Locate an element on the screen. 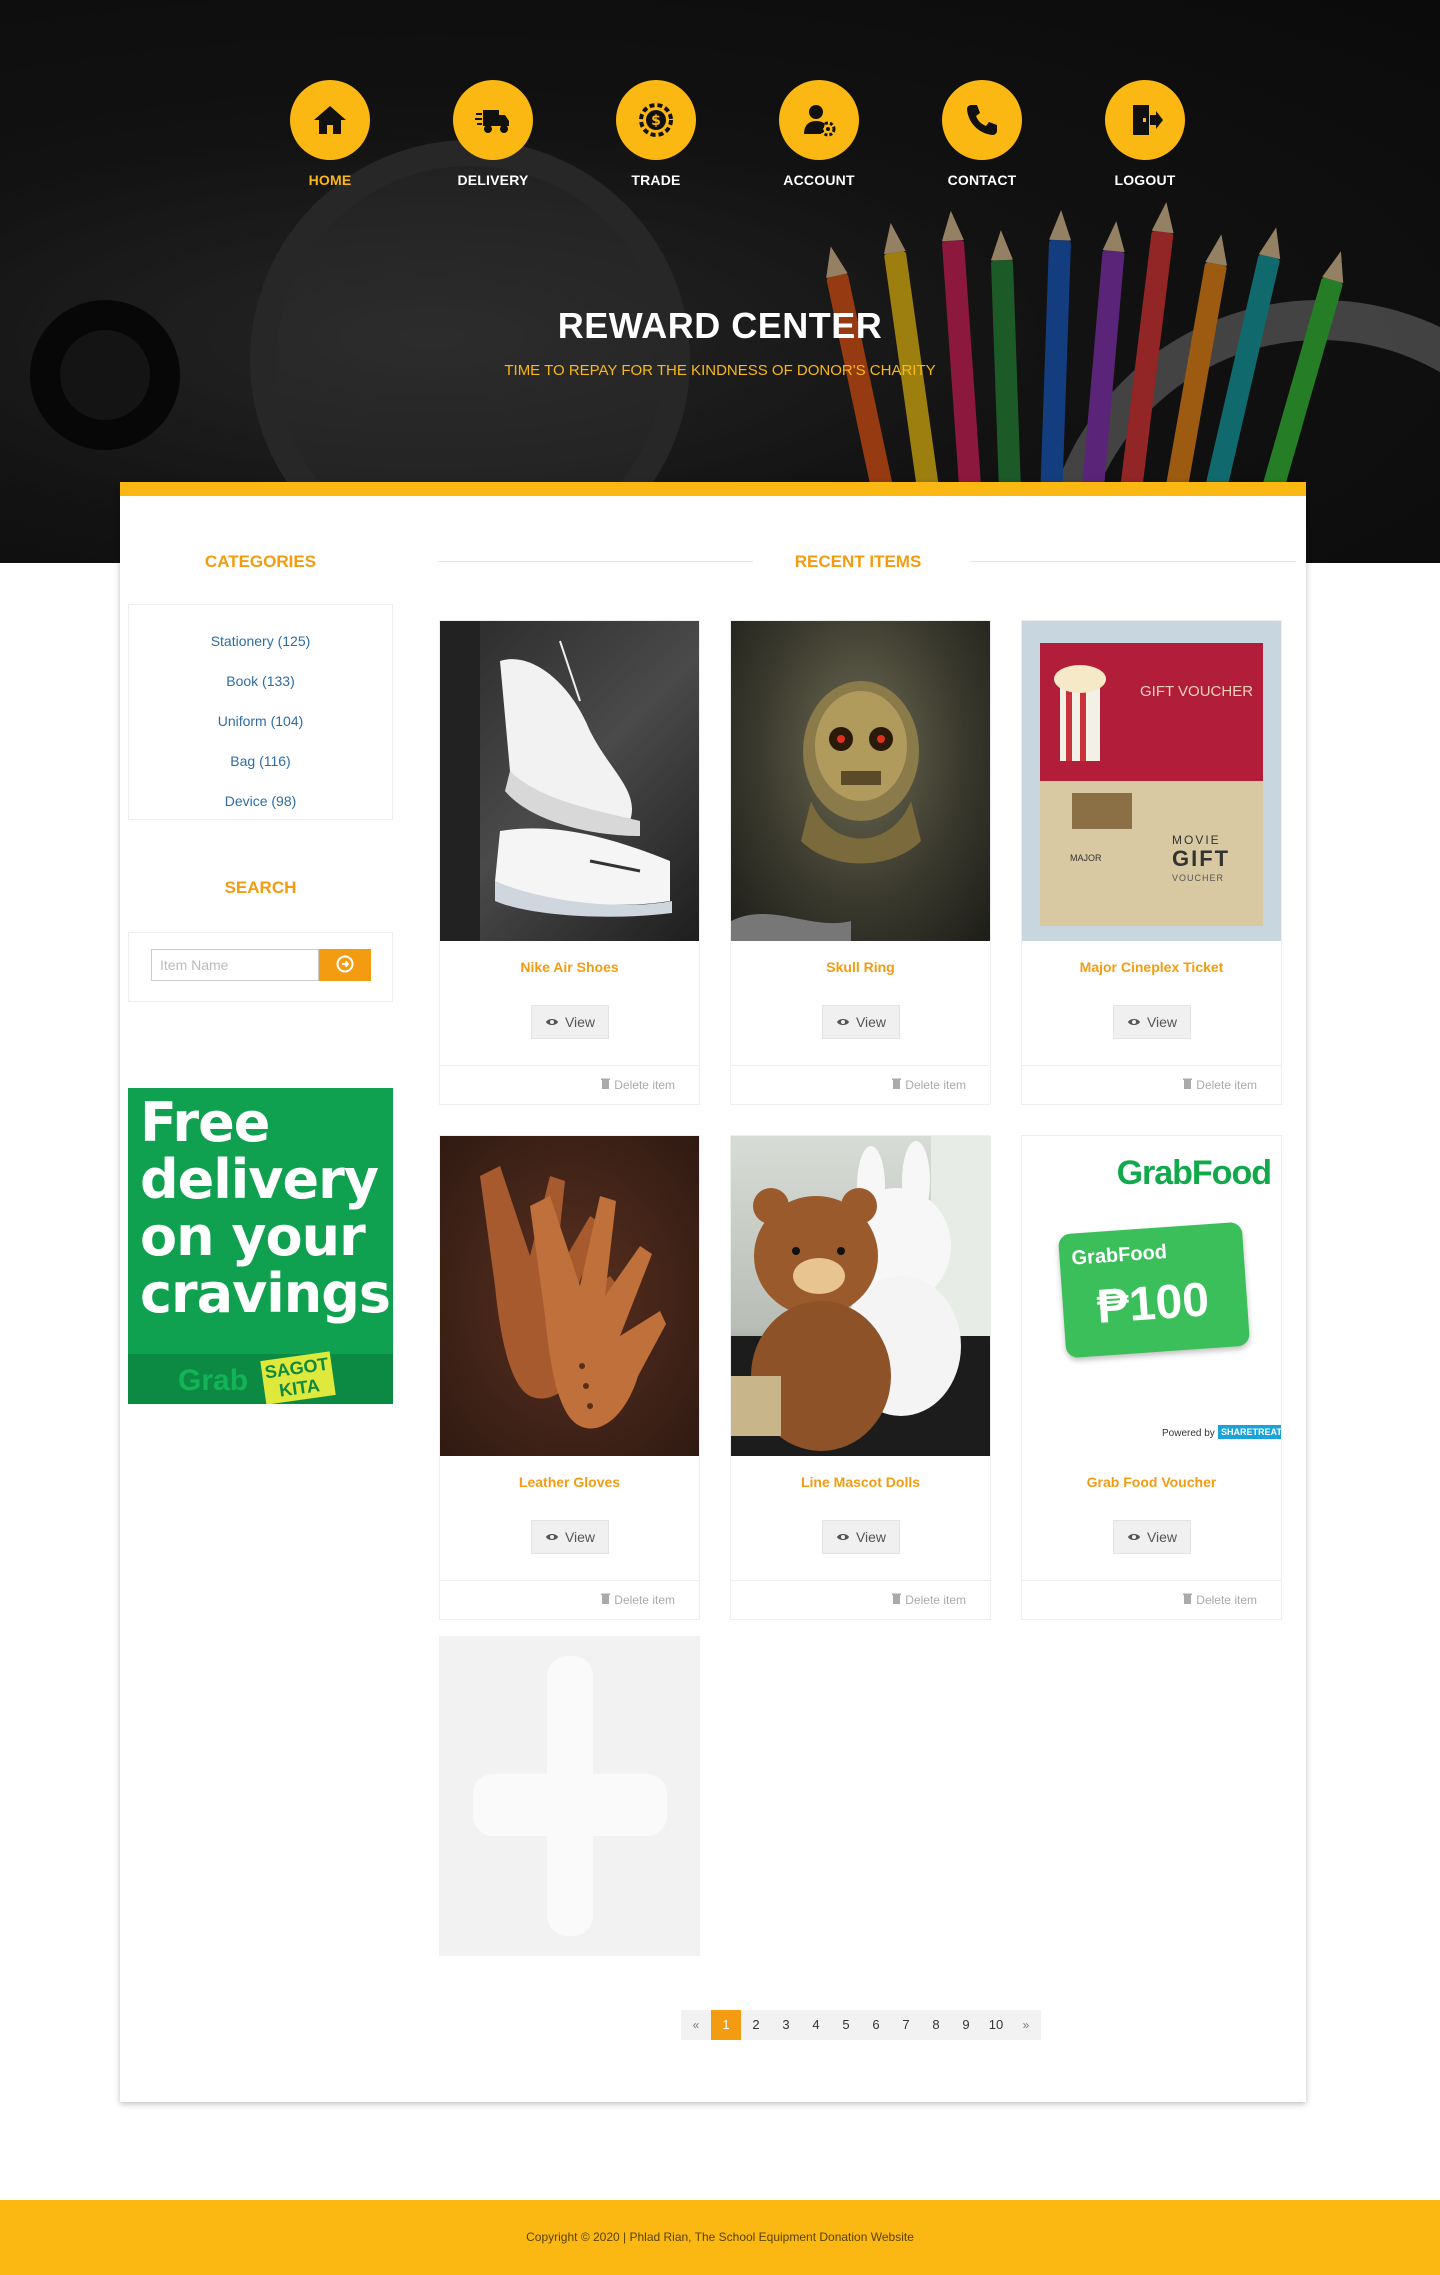  voucher-brand: GrabFood is located at coordinates (1119, 1255).